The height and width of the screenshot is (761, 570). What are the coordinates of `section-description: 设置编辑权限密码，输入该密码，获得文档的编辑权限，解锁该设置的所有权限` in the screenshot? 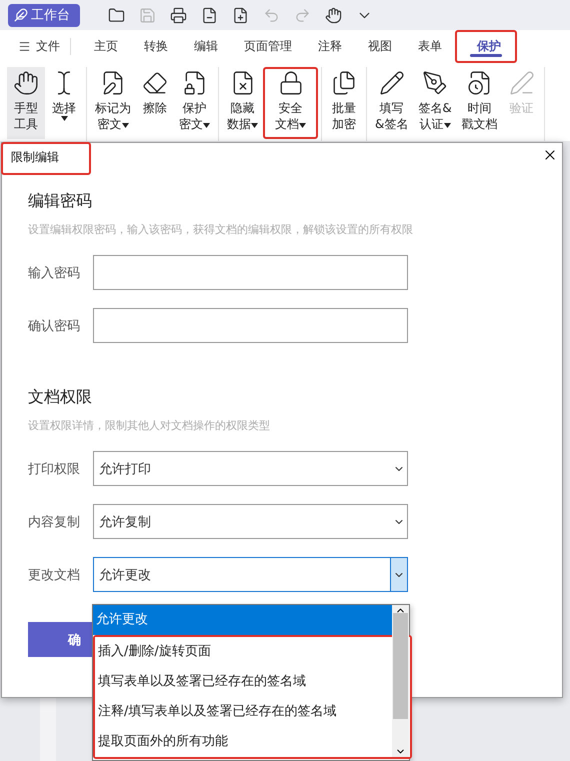 It's located at (221, 229).